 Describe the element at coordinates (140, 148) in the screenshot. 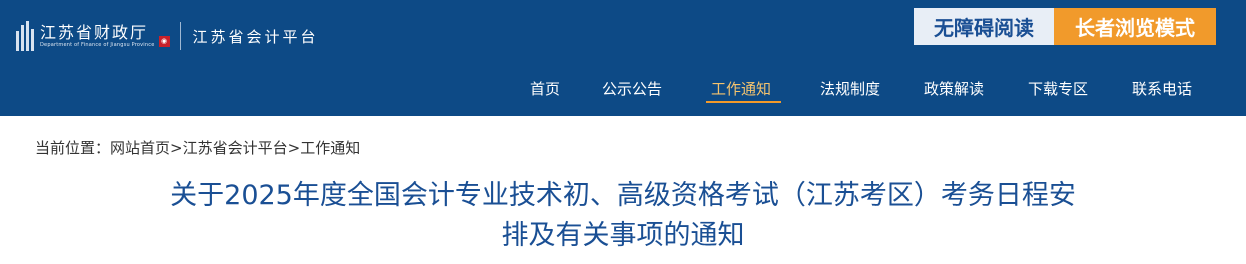

I see `breadcrumb-home: 网站首页` at that location.